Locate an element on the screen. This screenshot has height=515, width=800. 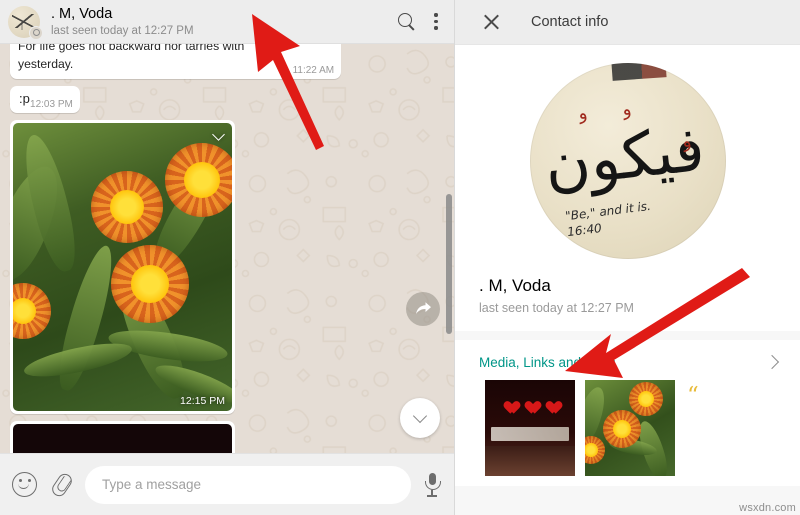
message-bubble-emoticon: :p 12:03 PM is located at coordinates (45, 99).